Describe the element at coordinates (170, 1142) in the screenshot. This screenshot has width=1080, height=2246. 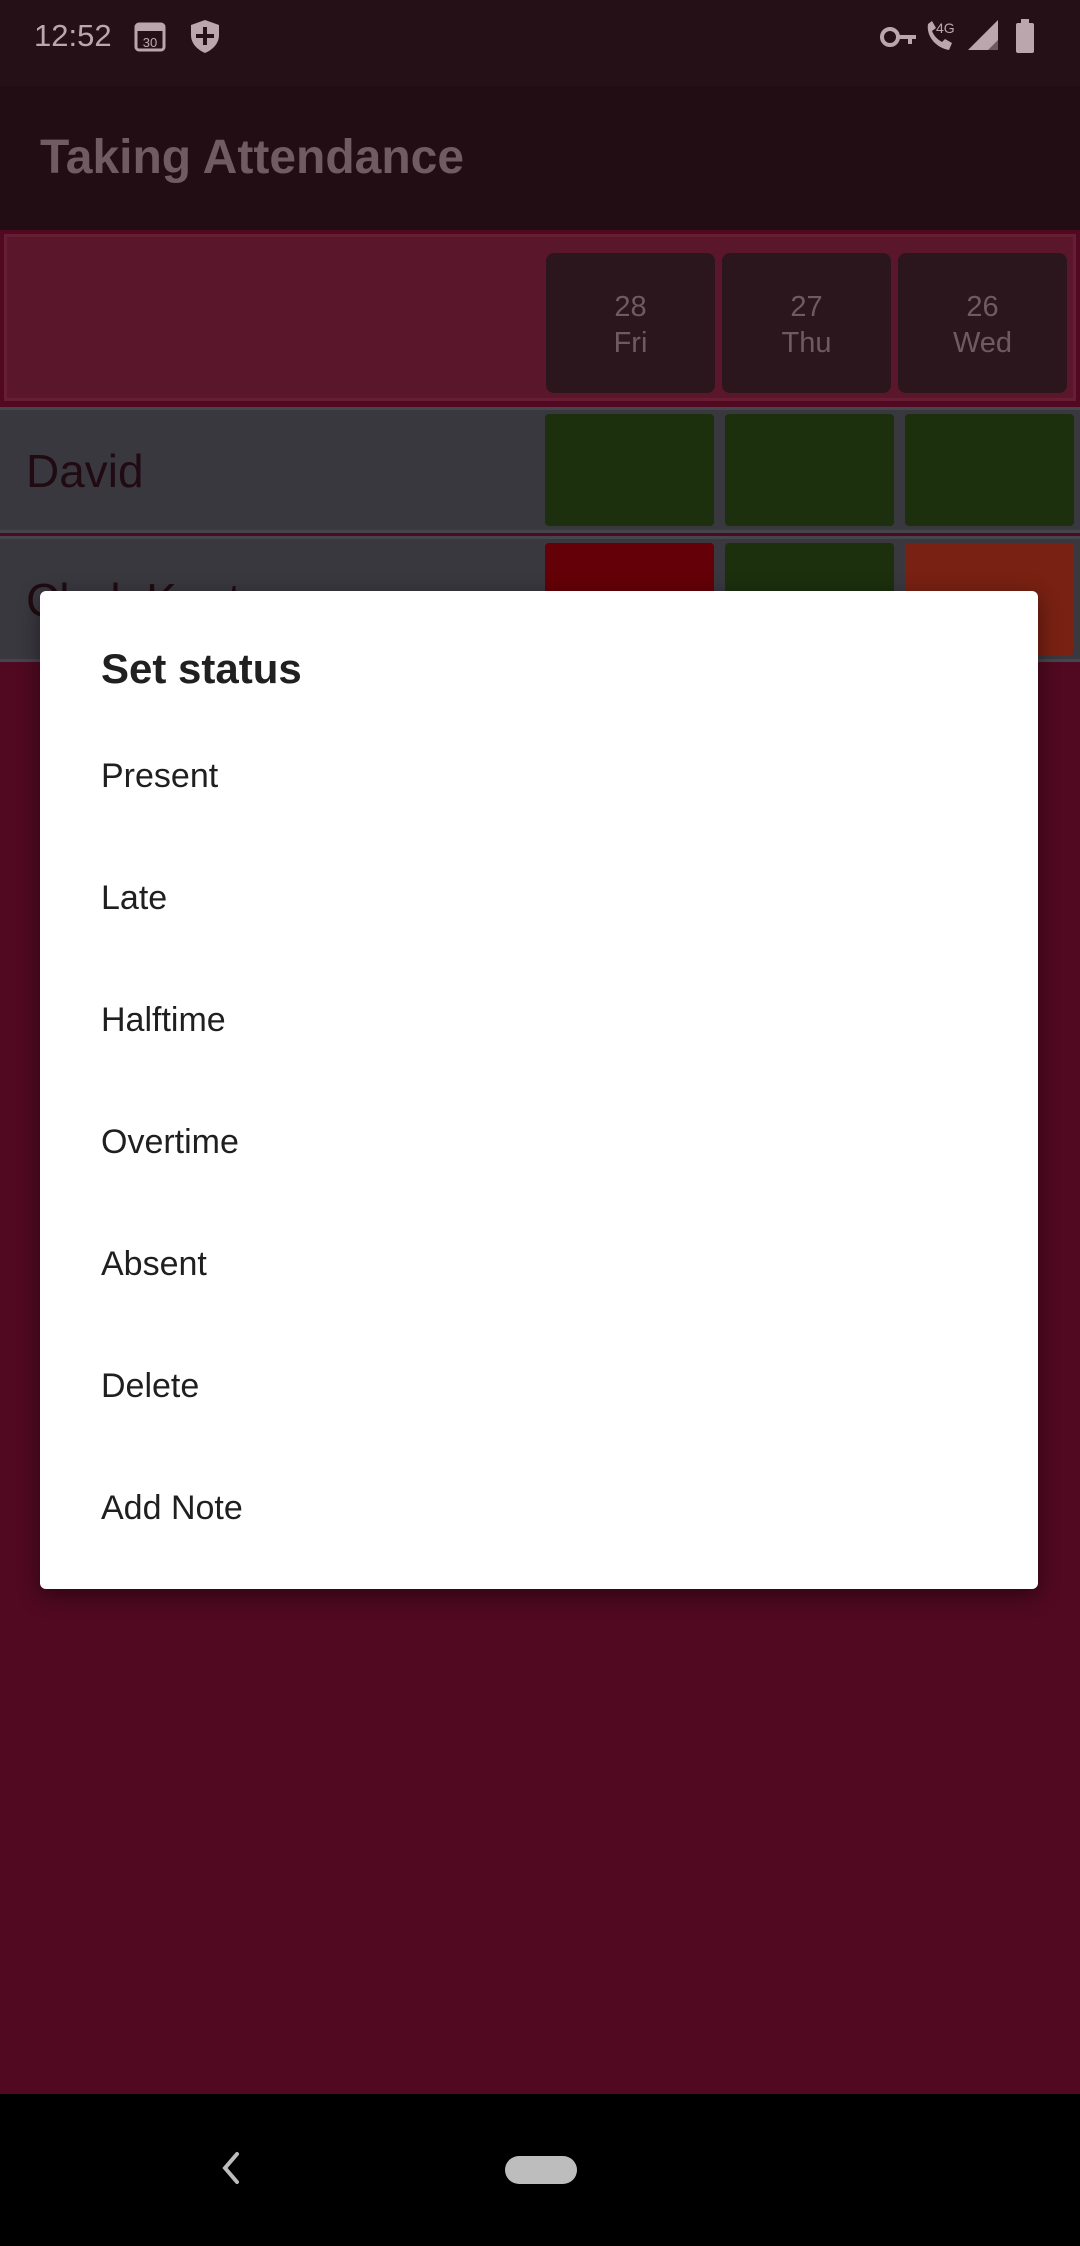
I see `option-label: Overtime` at that location.